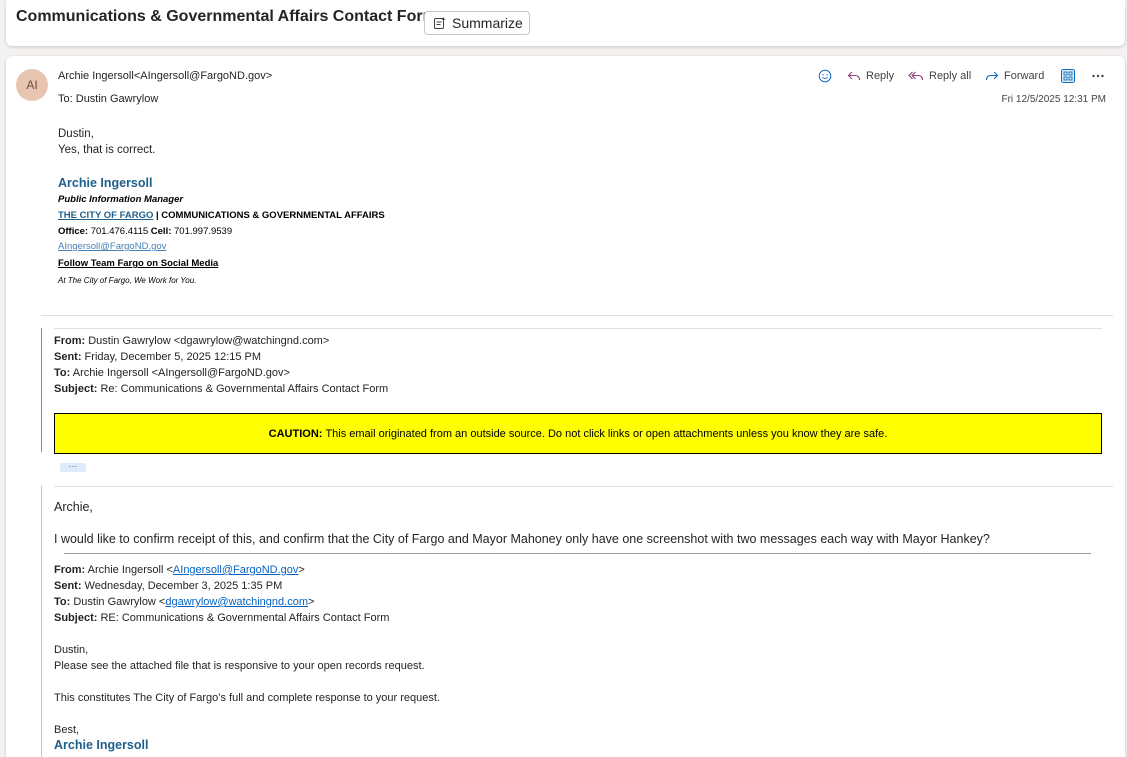 Image resolution: width=1127 pixels, height=757 pixels. What do you see at coordinates (854, 76) in the screenshot?
I see `reply-icon` at bounding box center [854, 76].